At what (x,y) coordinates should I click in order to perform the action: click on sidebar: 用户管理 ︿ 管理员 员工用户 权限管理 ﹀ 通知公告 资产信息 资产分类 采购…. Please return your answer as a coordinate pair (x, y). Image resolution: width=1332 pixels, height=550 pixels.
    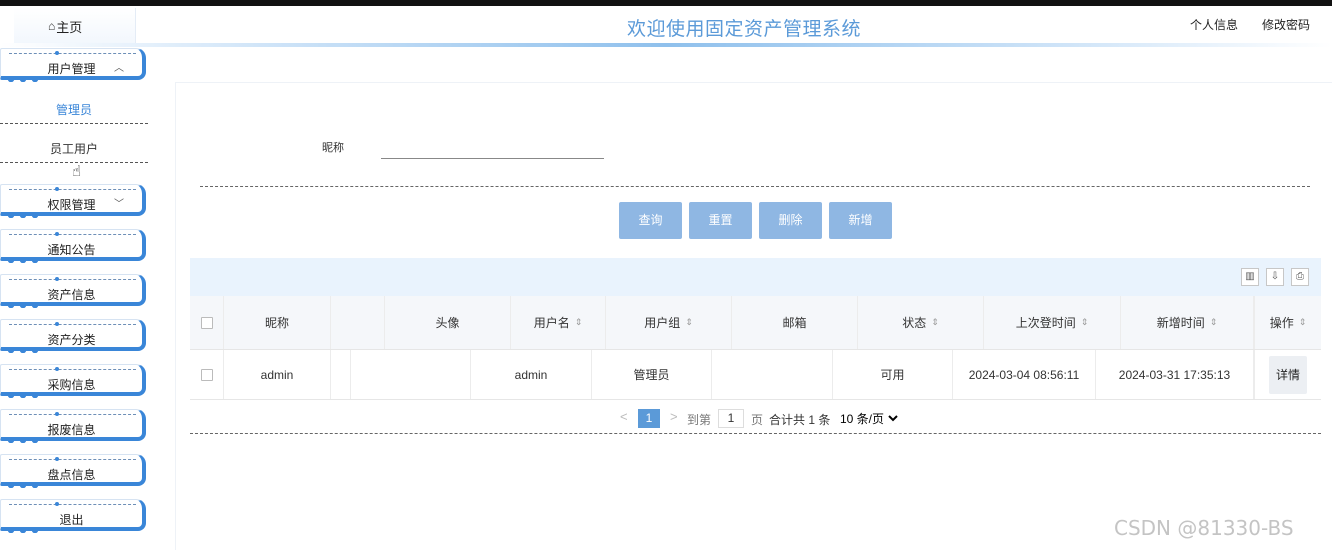
    Looking at the image, I should click on (87, 298).